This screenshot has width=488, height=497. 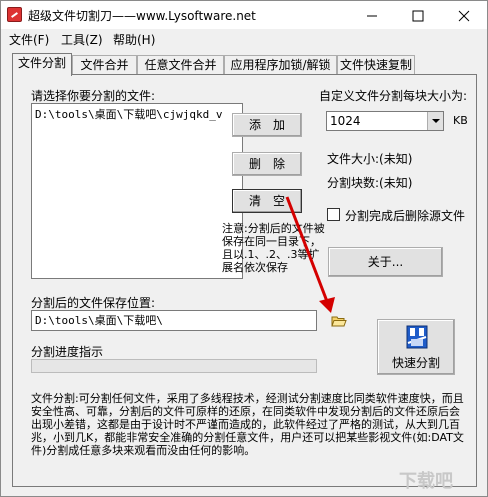 What do you see at coordinates (280, 65) in the screenshot?
I see `tab-app-lock: 应用程序加锁/解锁` at bounding box center [280, 65].